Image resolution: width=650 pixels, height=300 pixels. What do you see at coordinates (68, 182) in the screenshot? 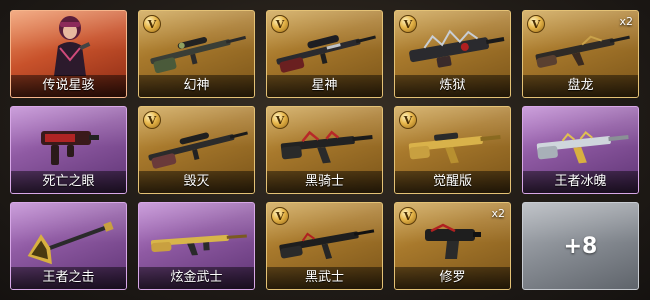
I see `item-name: 死亡之眼` at bounding box center [68, 182].